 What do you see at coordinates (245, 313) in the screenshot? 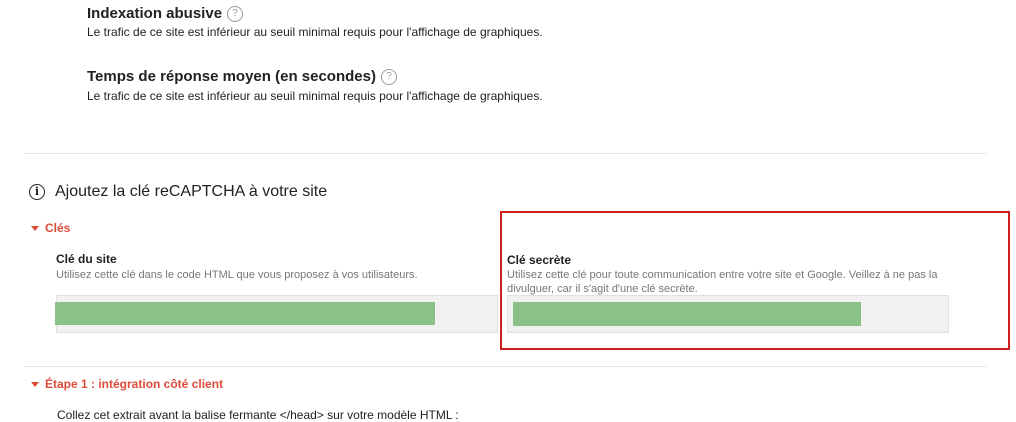
I see `redacted-key-value` at bounding box center [245, 313].